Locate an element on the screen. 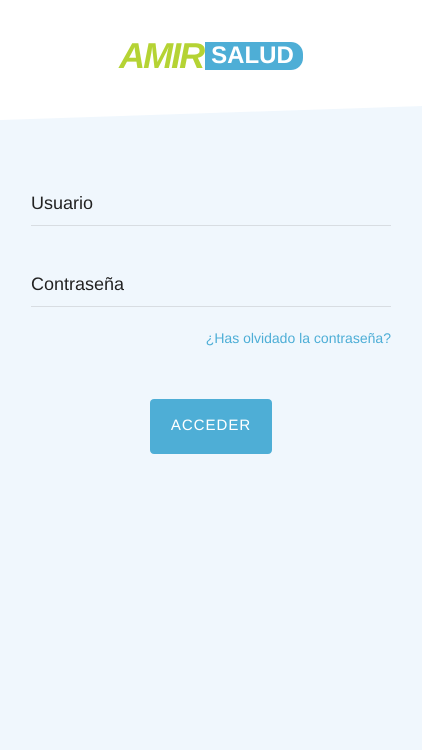  logo: AMIR SALUD is located at coordinates (211, 56).